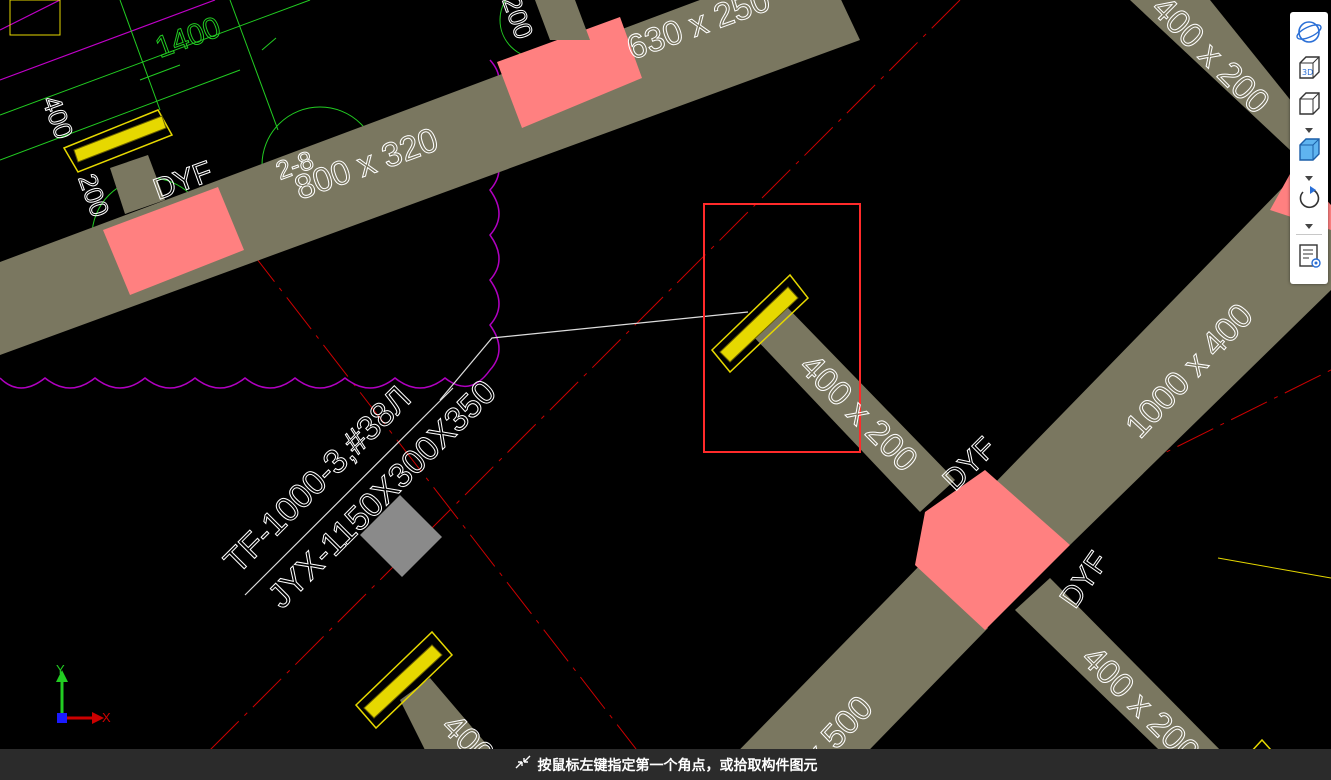  What do you see at coordinates (57, 117) in the screenshot?
I see `dim-400-left: 400` at bounding box center [57, 117].